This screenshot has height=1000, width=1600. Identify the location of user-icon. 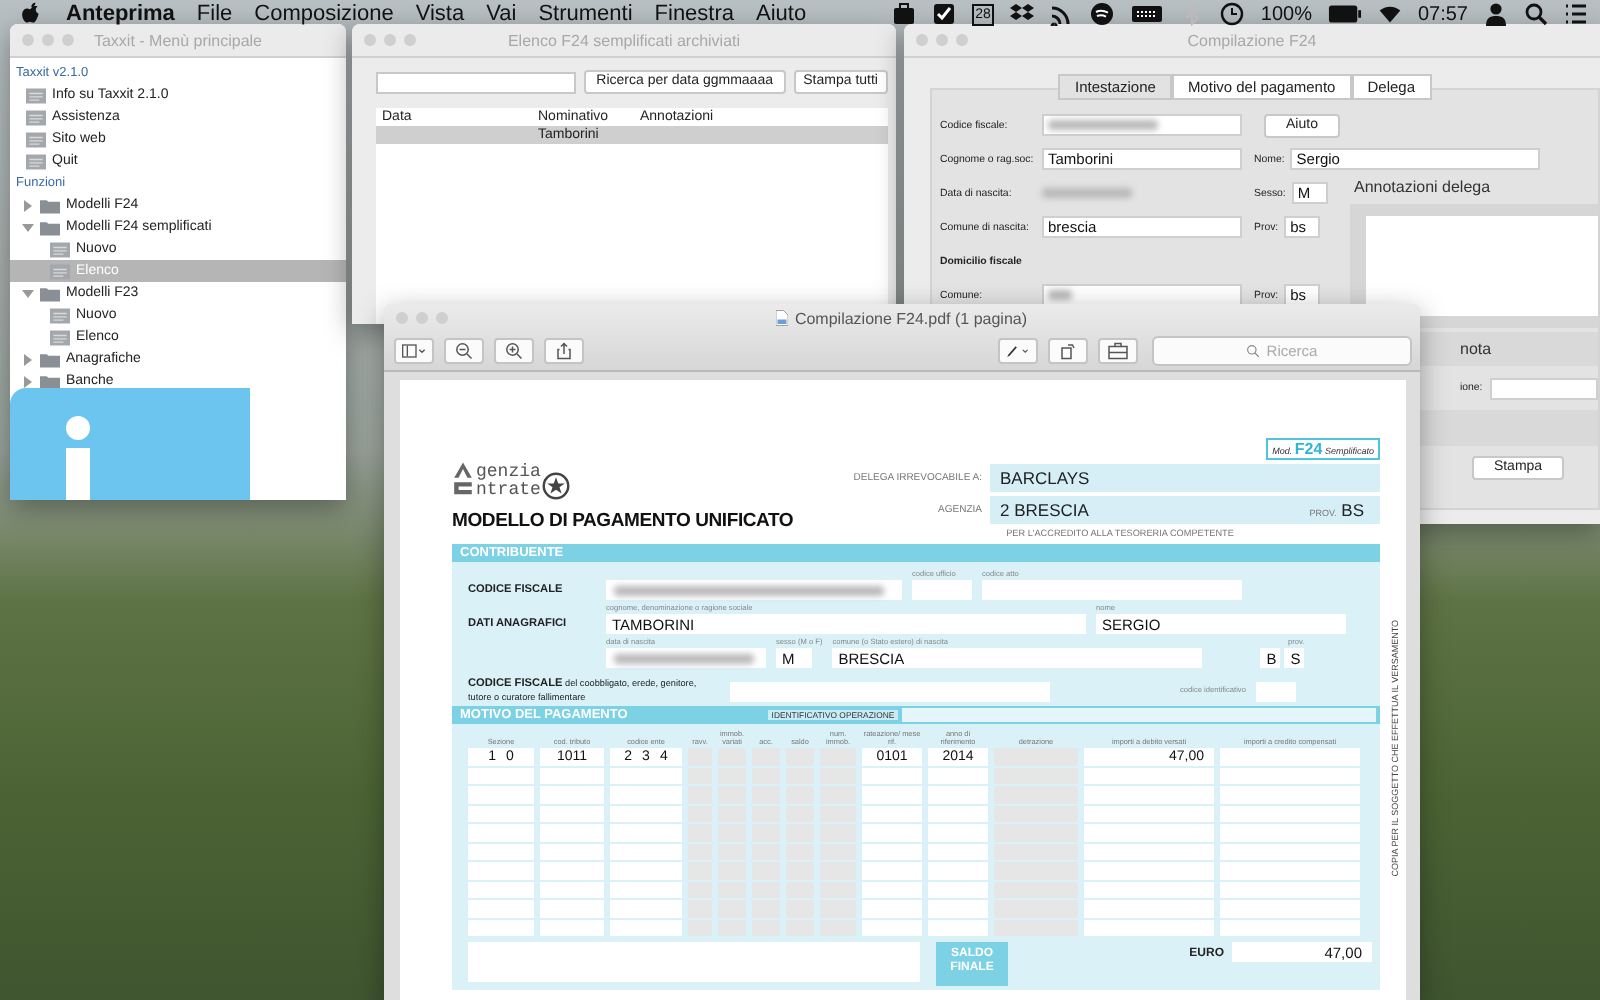
(1496, 14).